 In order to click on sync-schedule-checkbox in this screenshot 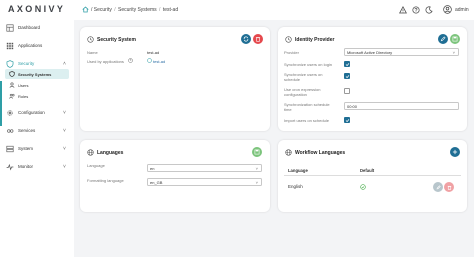, I will do `click(347, 76)`.